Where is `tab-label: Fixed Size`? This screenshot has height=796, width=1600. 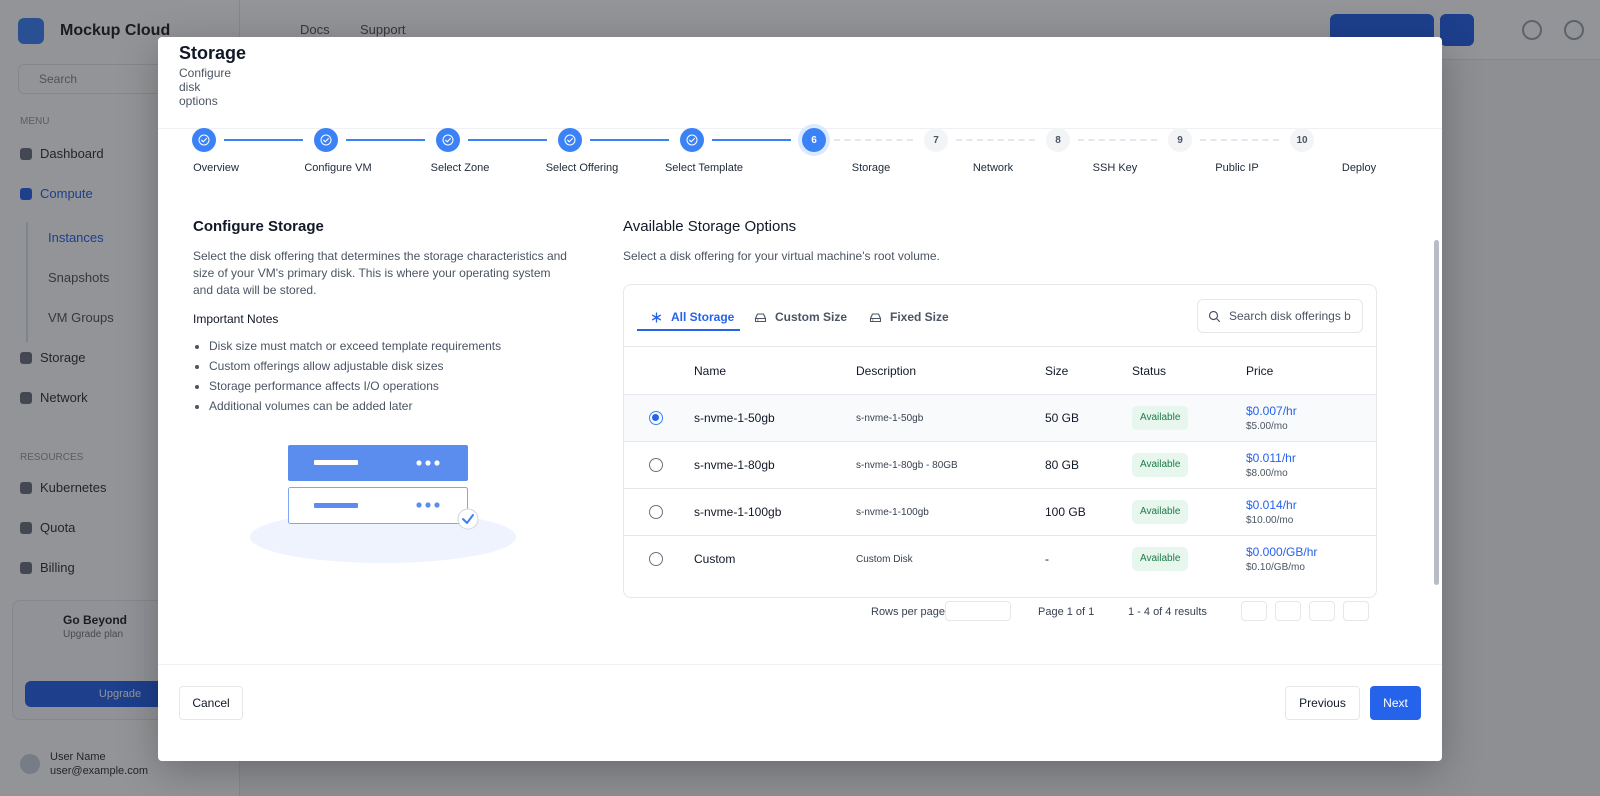
tab-label: Fixed Size is located at coordinates (919, 317).